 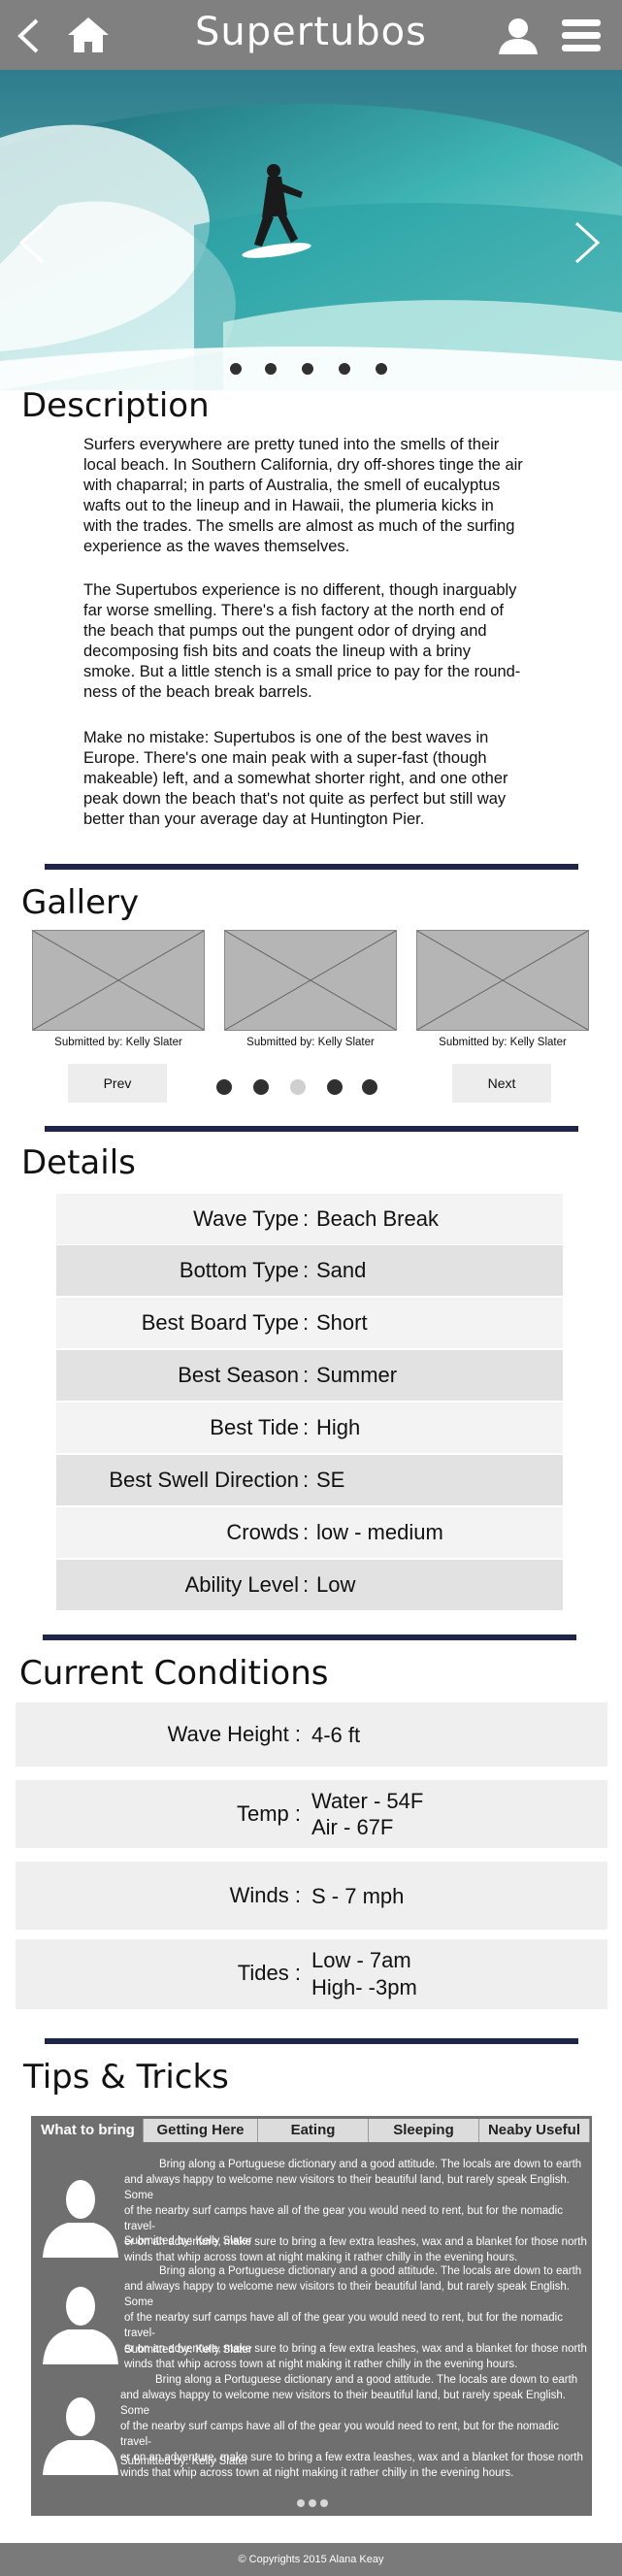 I want to click on detail-value: Short, so click(x=342, y=1322).